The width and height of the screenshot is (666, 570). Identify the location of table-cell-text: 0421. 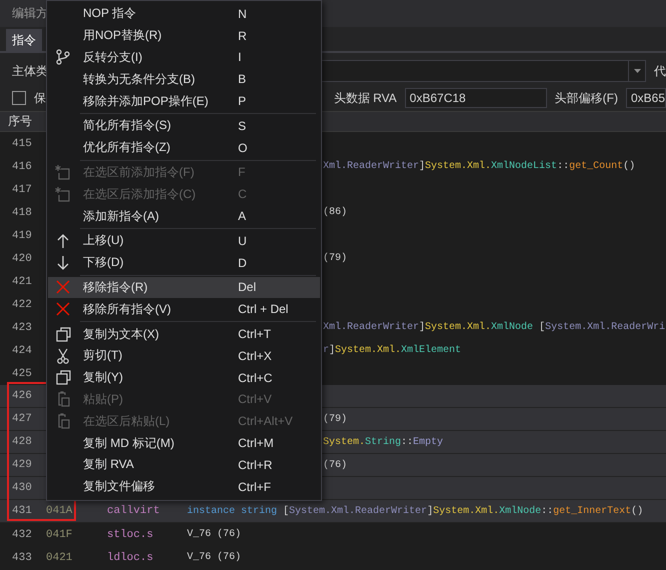
(60, 558).